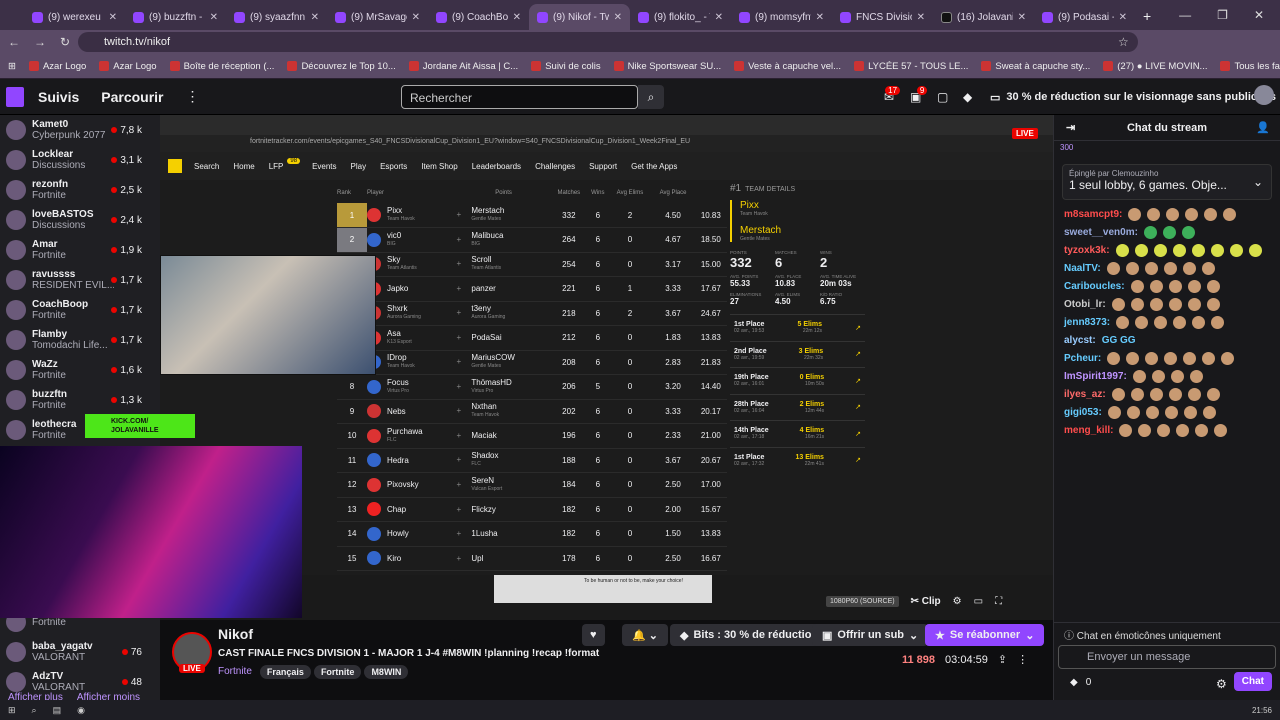 This screenshot has width=1280, height=720. Describe the element at coordinates (1080, 682) in the screenshot. I see `chat-points: ◆ 0` at that location.